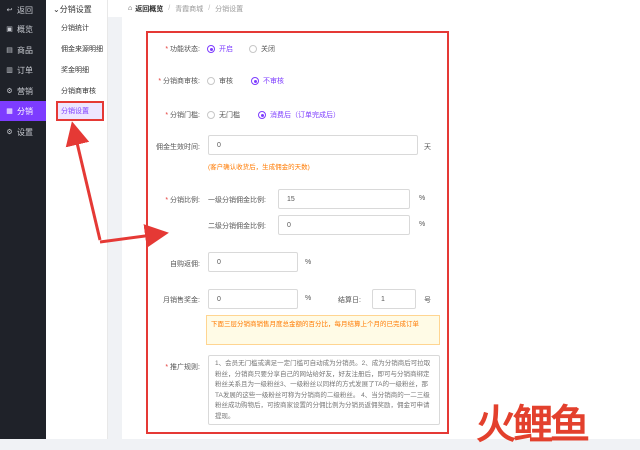 The width and height of the screenshot is (640, 450). I want to click on effective-time-input: 0, so click(313, 145).